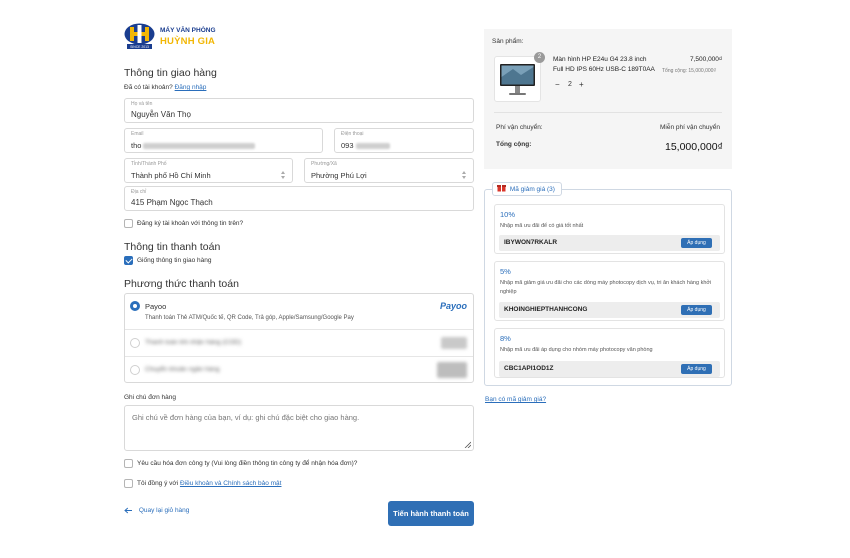  What do you see at coordinates (372, 146) in the screenshot?
I see `phone-redacted` at bounding box center [372, 146].